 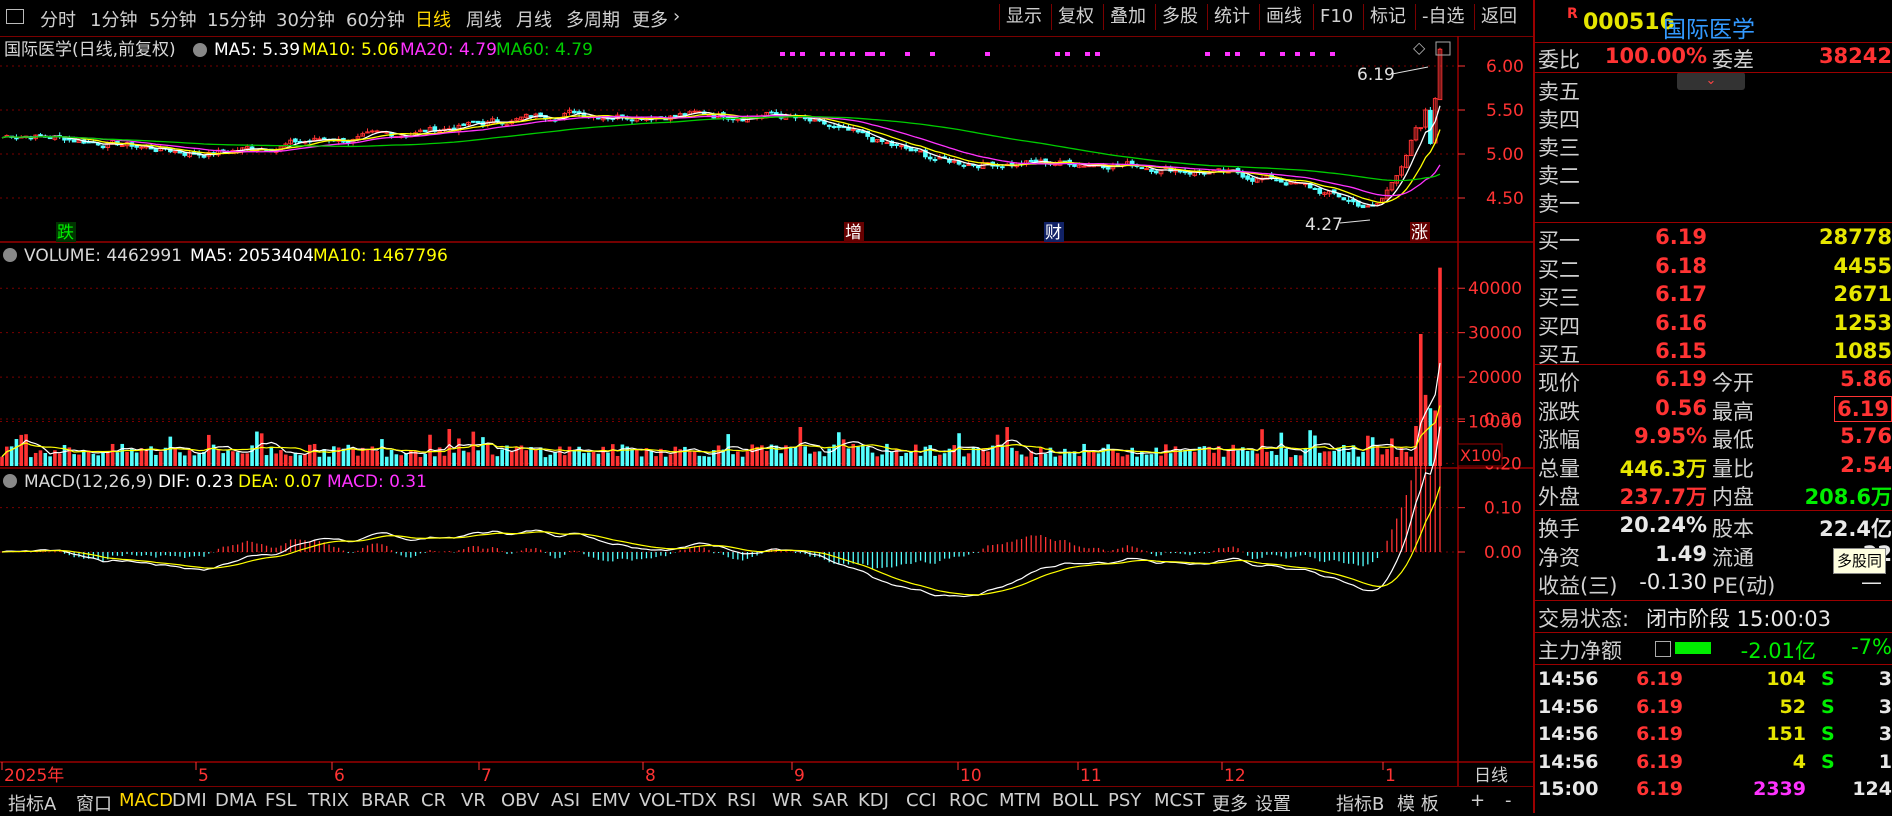 What do you see at coordinates (1498, 17) in the screenshot?
I see `toolbar-back-button: 返回` at bounding box center [1498, 17].